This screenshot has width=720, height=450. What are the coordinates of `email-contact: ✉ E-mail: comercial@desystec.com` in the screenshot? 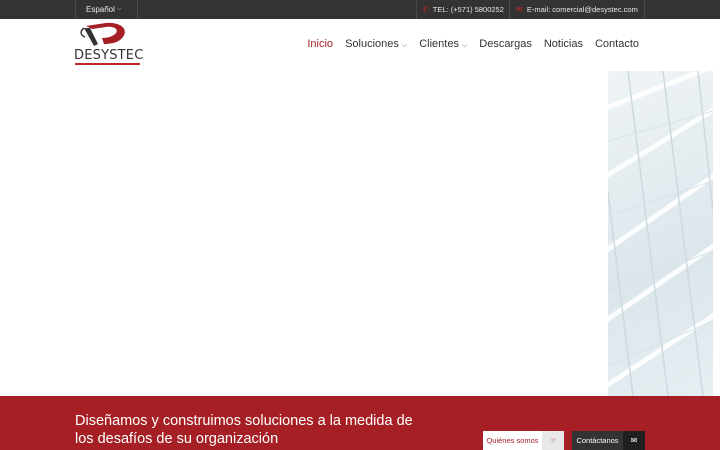 It's located at (577, 9).